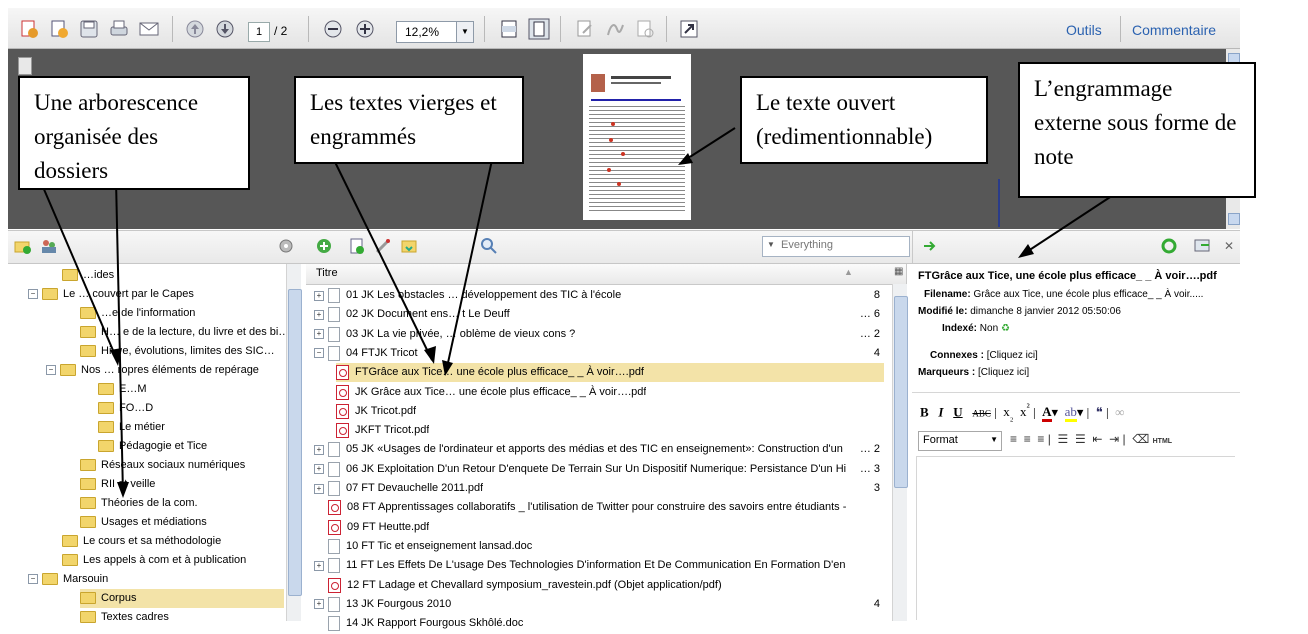 The image size is (1308, 634). What do you see at coordinates (134, 133) in the screenshot?
I see `callout-folder-tree: Une arborescence organisée des dossiers` at bounding box center [134, 133].